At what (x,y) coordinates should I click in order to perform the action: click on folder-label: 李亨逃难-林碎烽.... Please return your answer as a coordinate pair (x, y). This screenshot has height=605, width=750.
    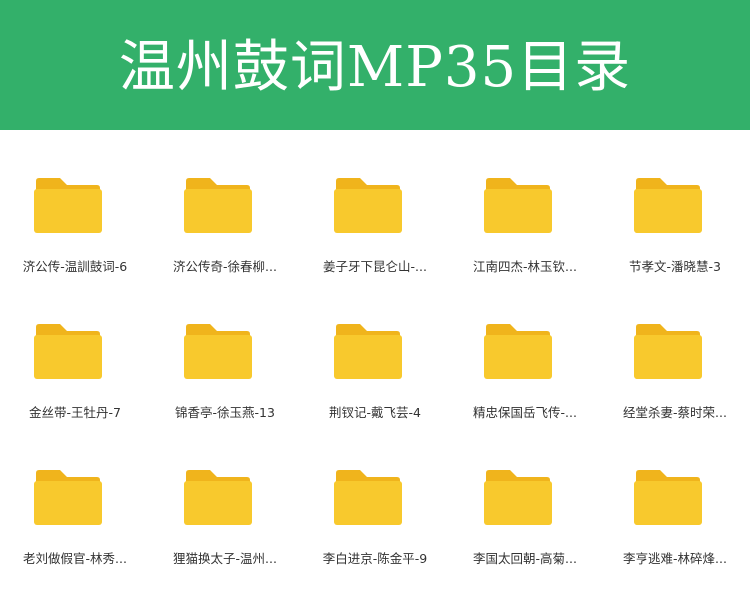
    Looking at the image, I should click on (675, 558).